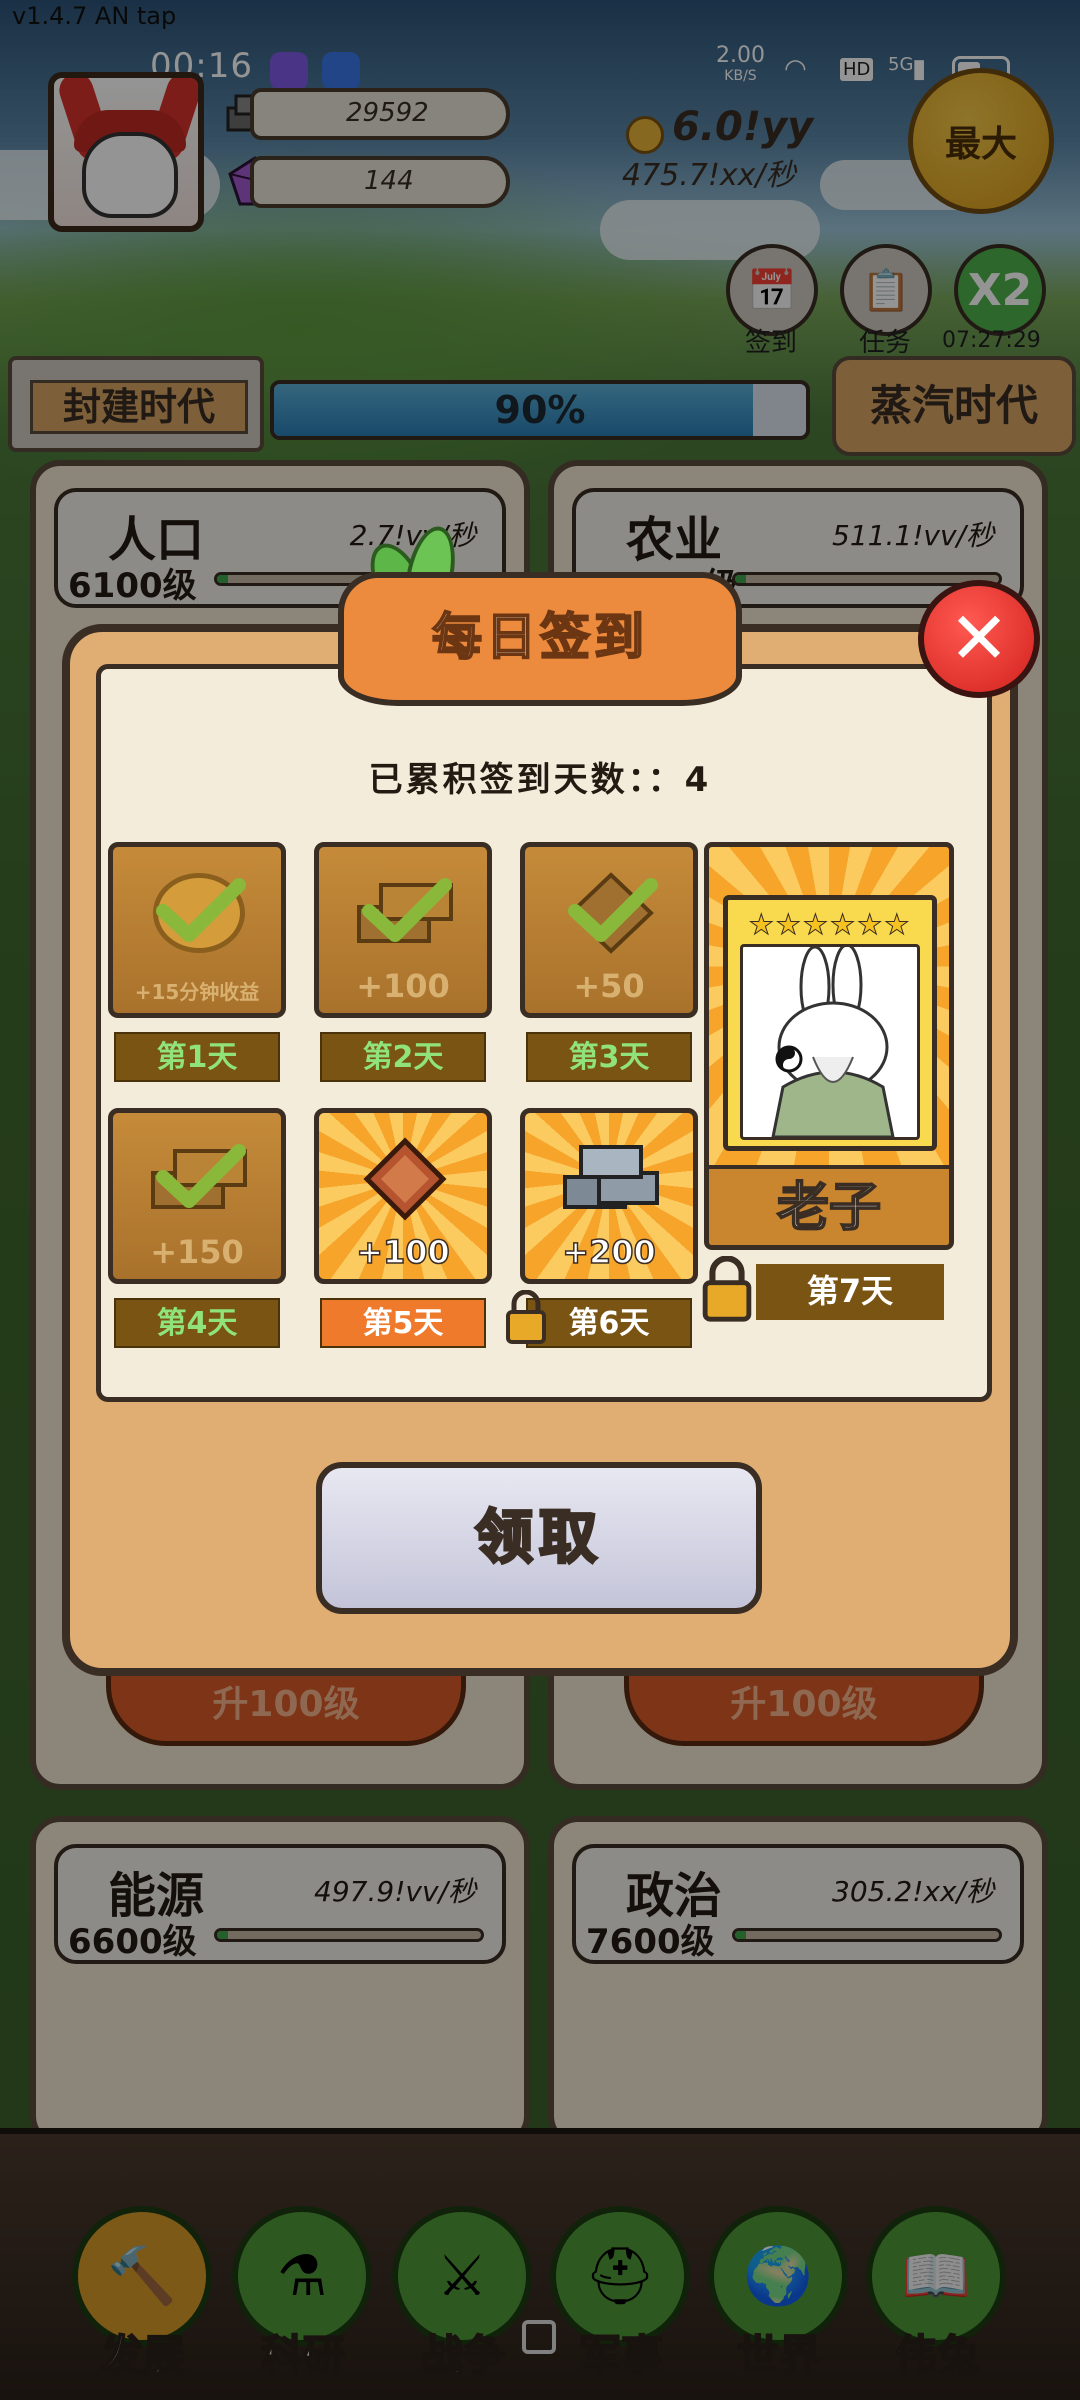 The height and width of the screenshot is (2400, 1080). I want to click on hero-frame: ★★★★★★, so click(830, 1023).